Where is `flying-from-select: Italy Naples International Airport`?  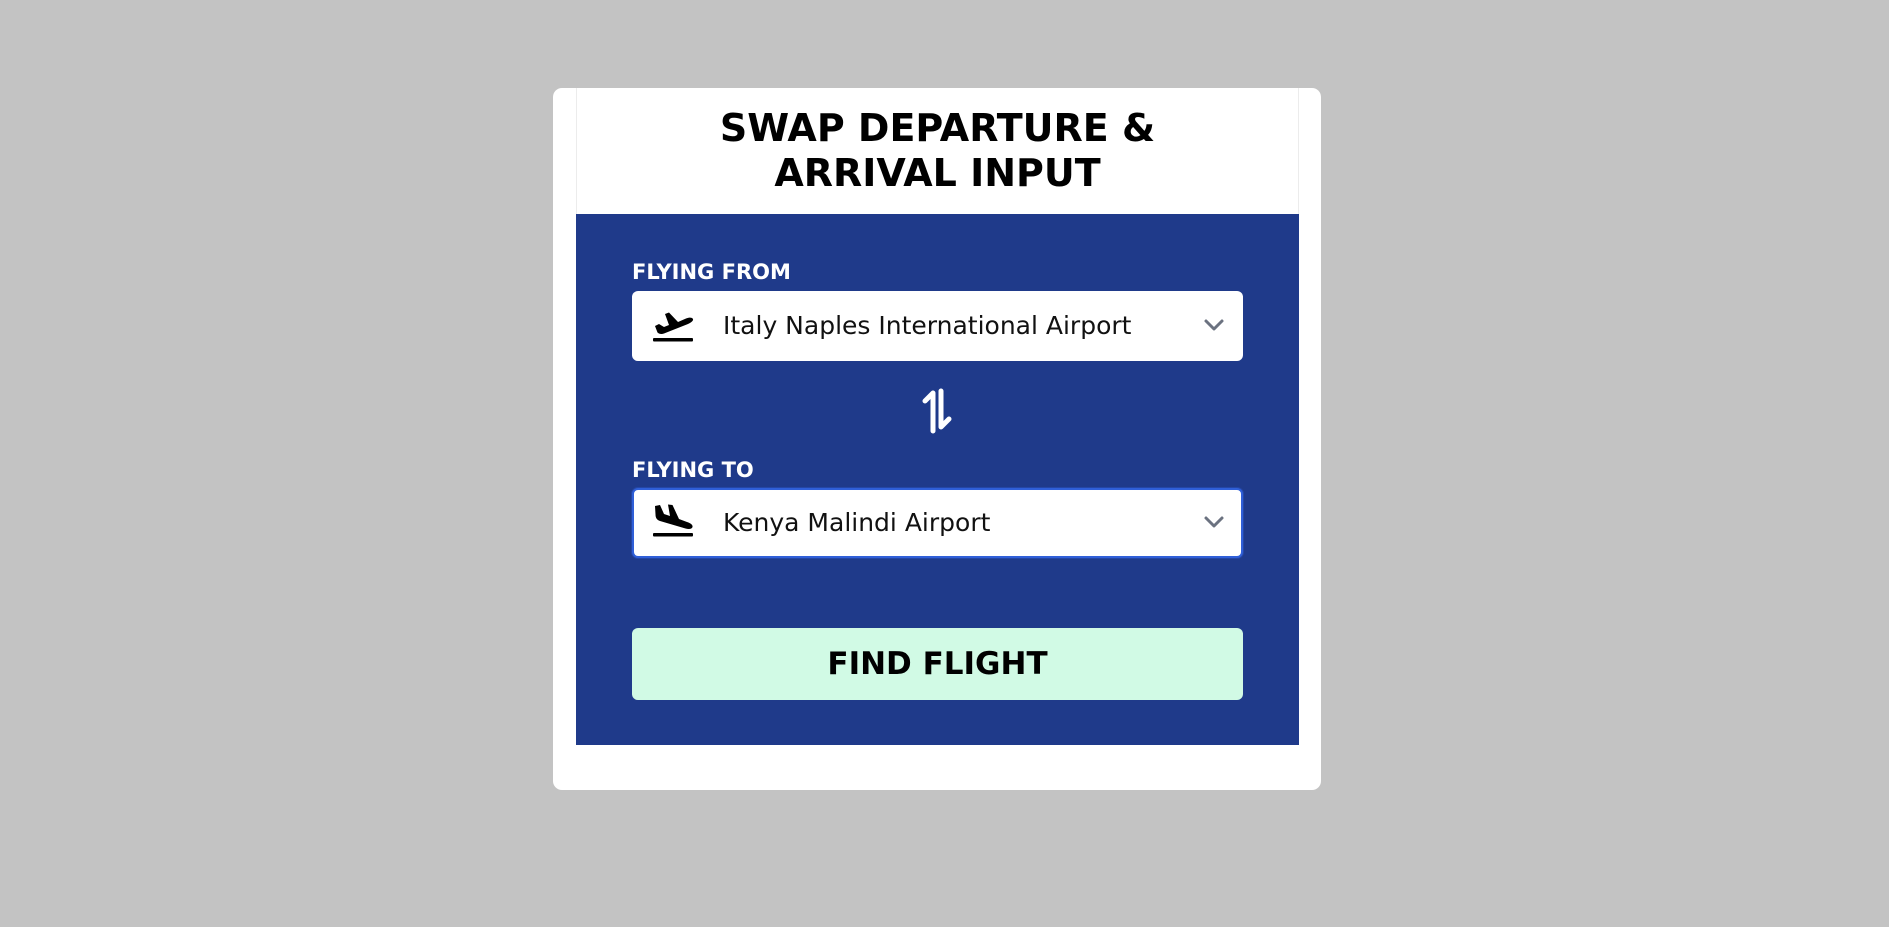 flying-from-select: Italy Naples International Airport is located at coordinates (937, 326).